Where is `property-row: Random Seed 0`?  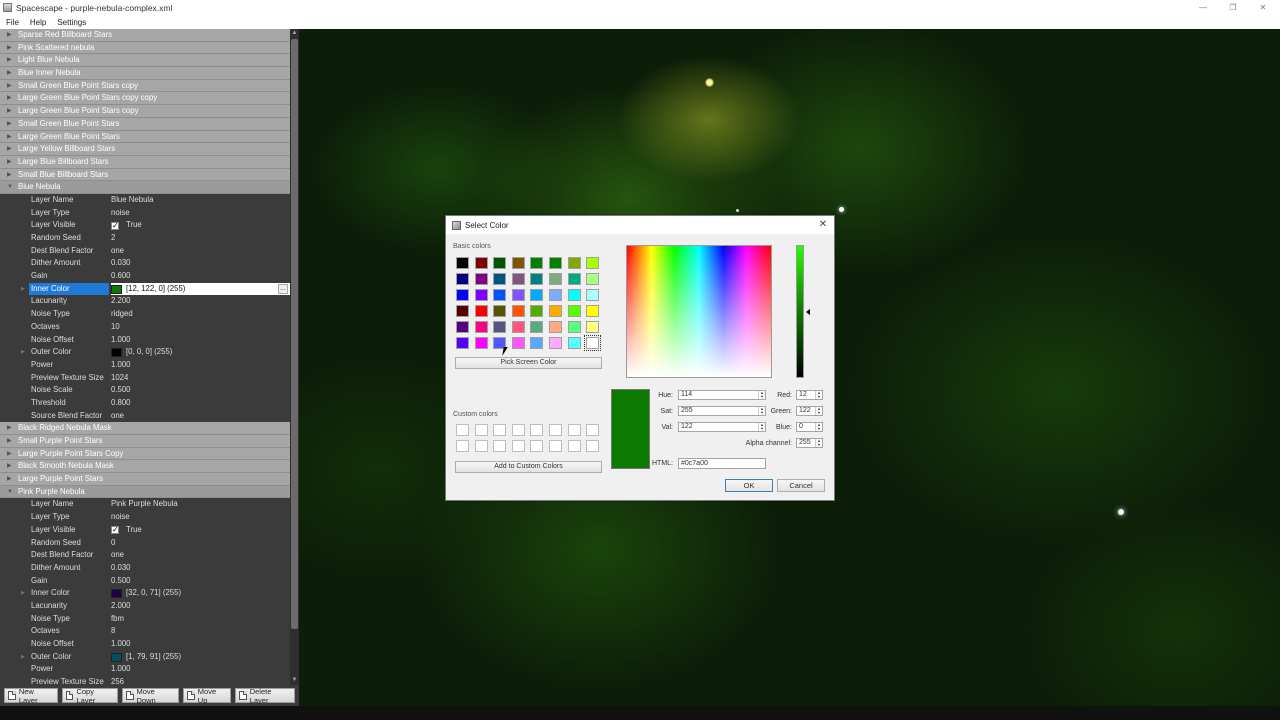 property-row: Random Seed 0 is located at coordinates (145, 543).